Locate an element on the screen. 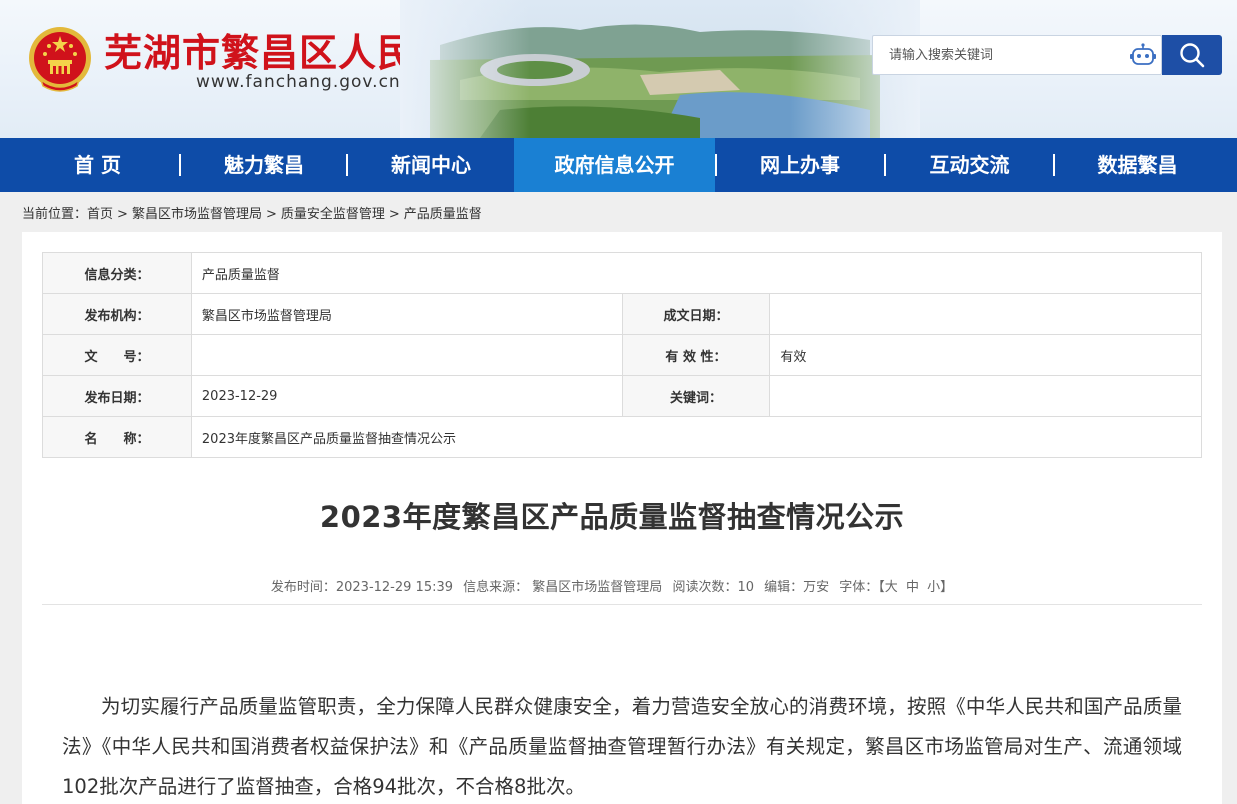 The width and height of the screenshot is (1237, 804). search-icon is located at coordinates (1192, 55).